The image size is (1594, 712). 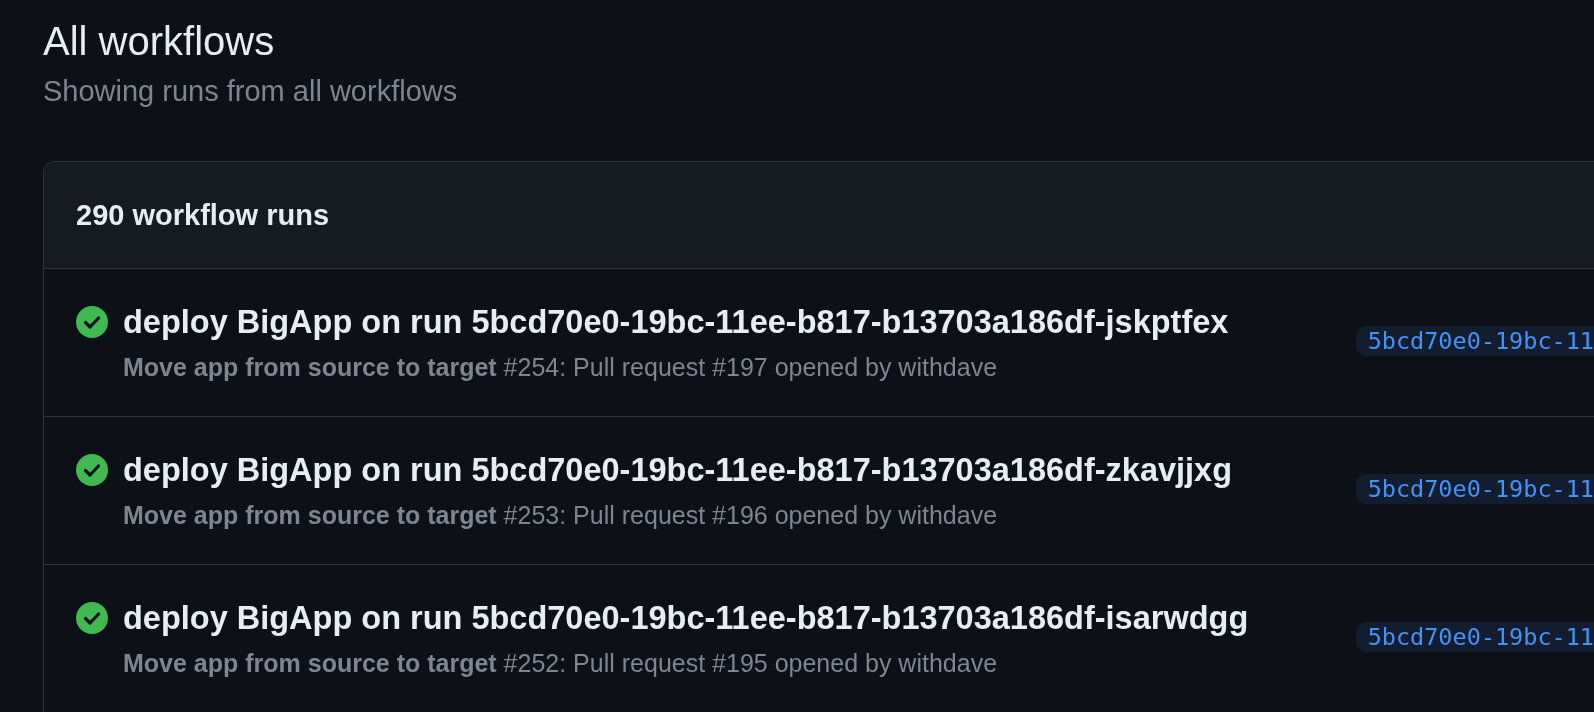 I want to click on page-title: All workflows, so click(x=159, y=41).